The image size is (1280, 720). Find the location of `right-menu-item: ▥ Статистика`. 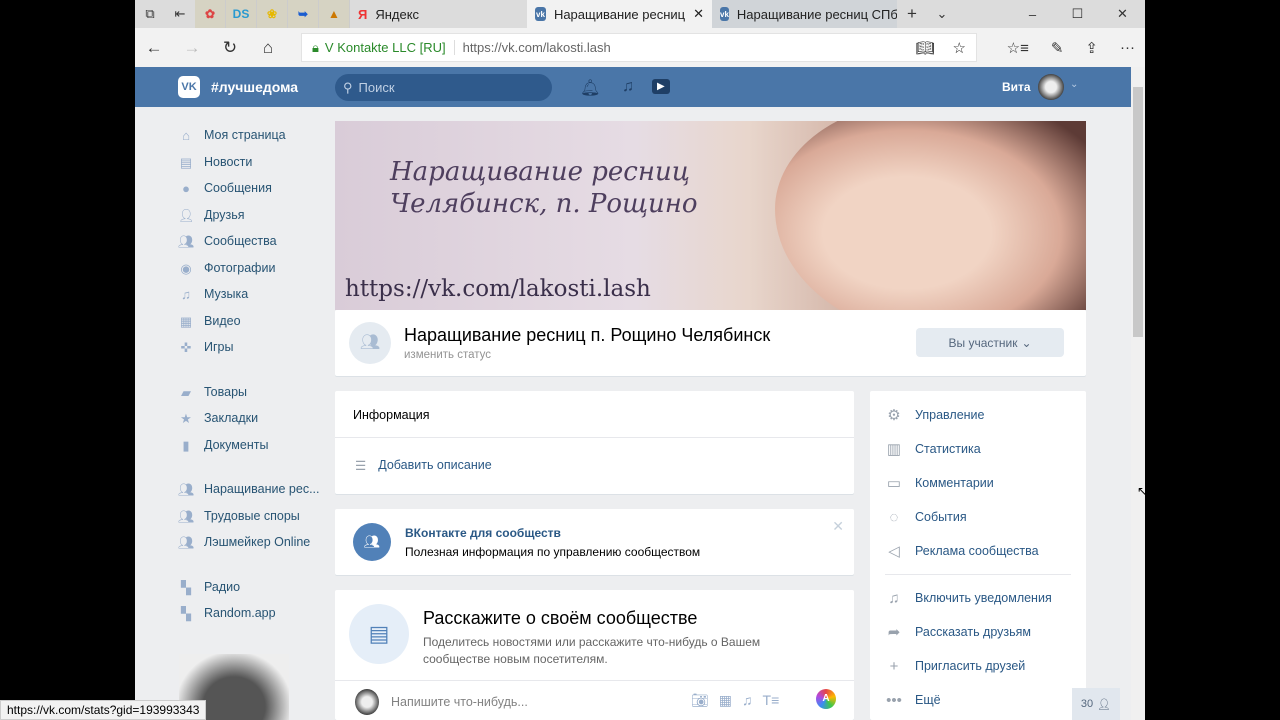

right-menu-item: ▥ Статистика is located at coordinates (978, 449).